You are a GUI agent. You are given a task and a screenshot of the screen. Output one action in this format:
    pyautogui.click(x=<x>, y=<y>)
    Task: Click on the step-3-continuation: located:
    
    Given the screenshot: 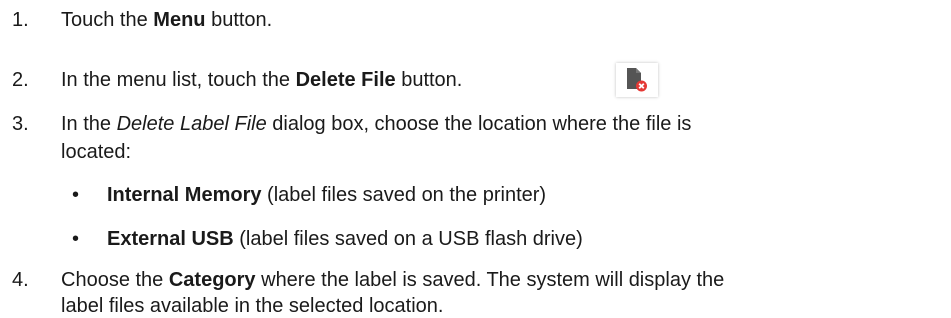 What is the action you would take?
    pyautogui.click(x=96, y=152)
    